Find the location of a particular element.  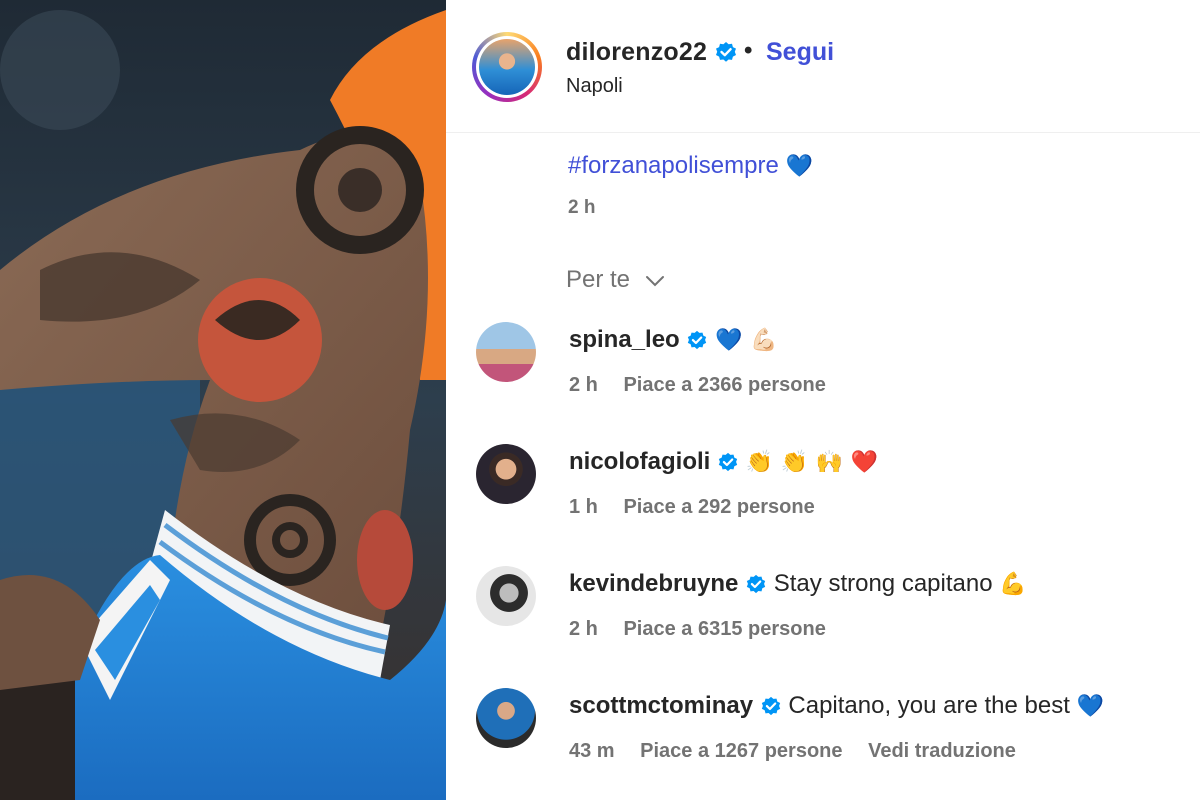

follow-button: Segui is located at coordinates (800, 52).